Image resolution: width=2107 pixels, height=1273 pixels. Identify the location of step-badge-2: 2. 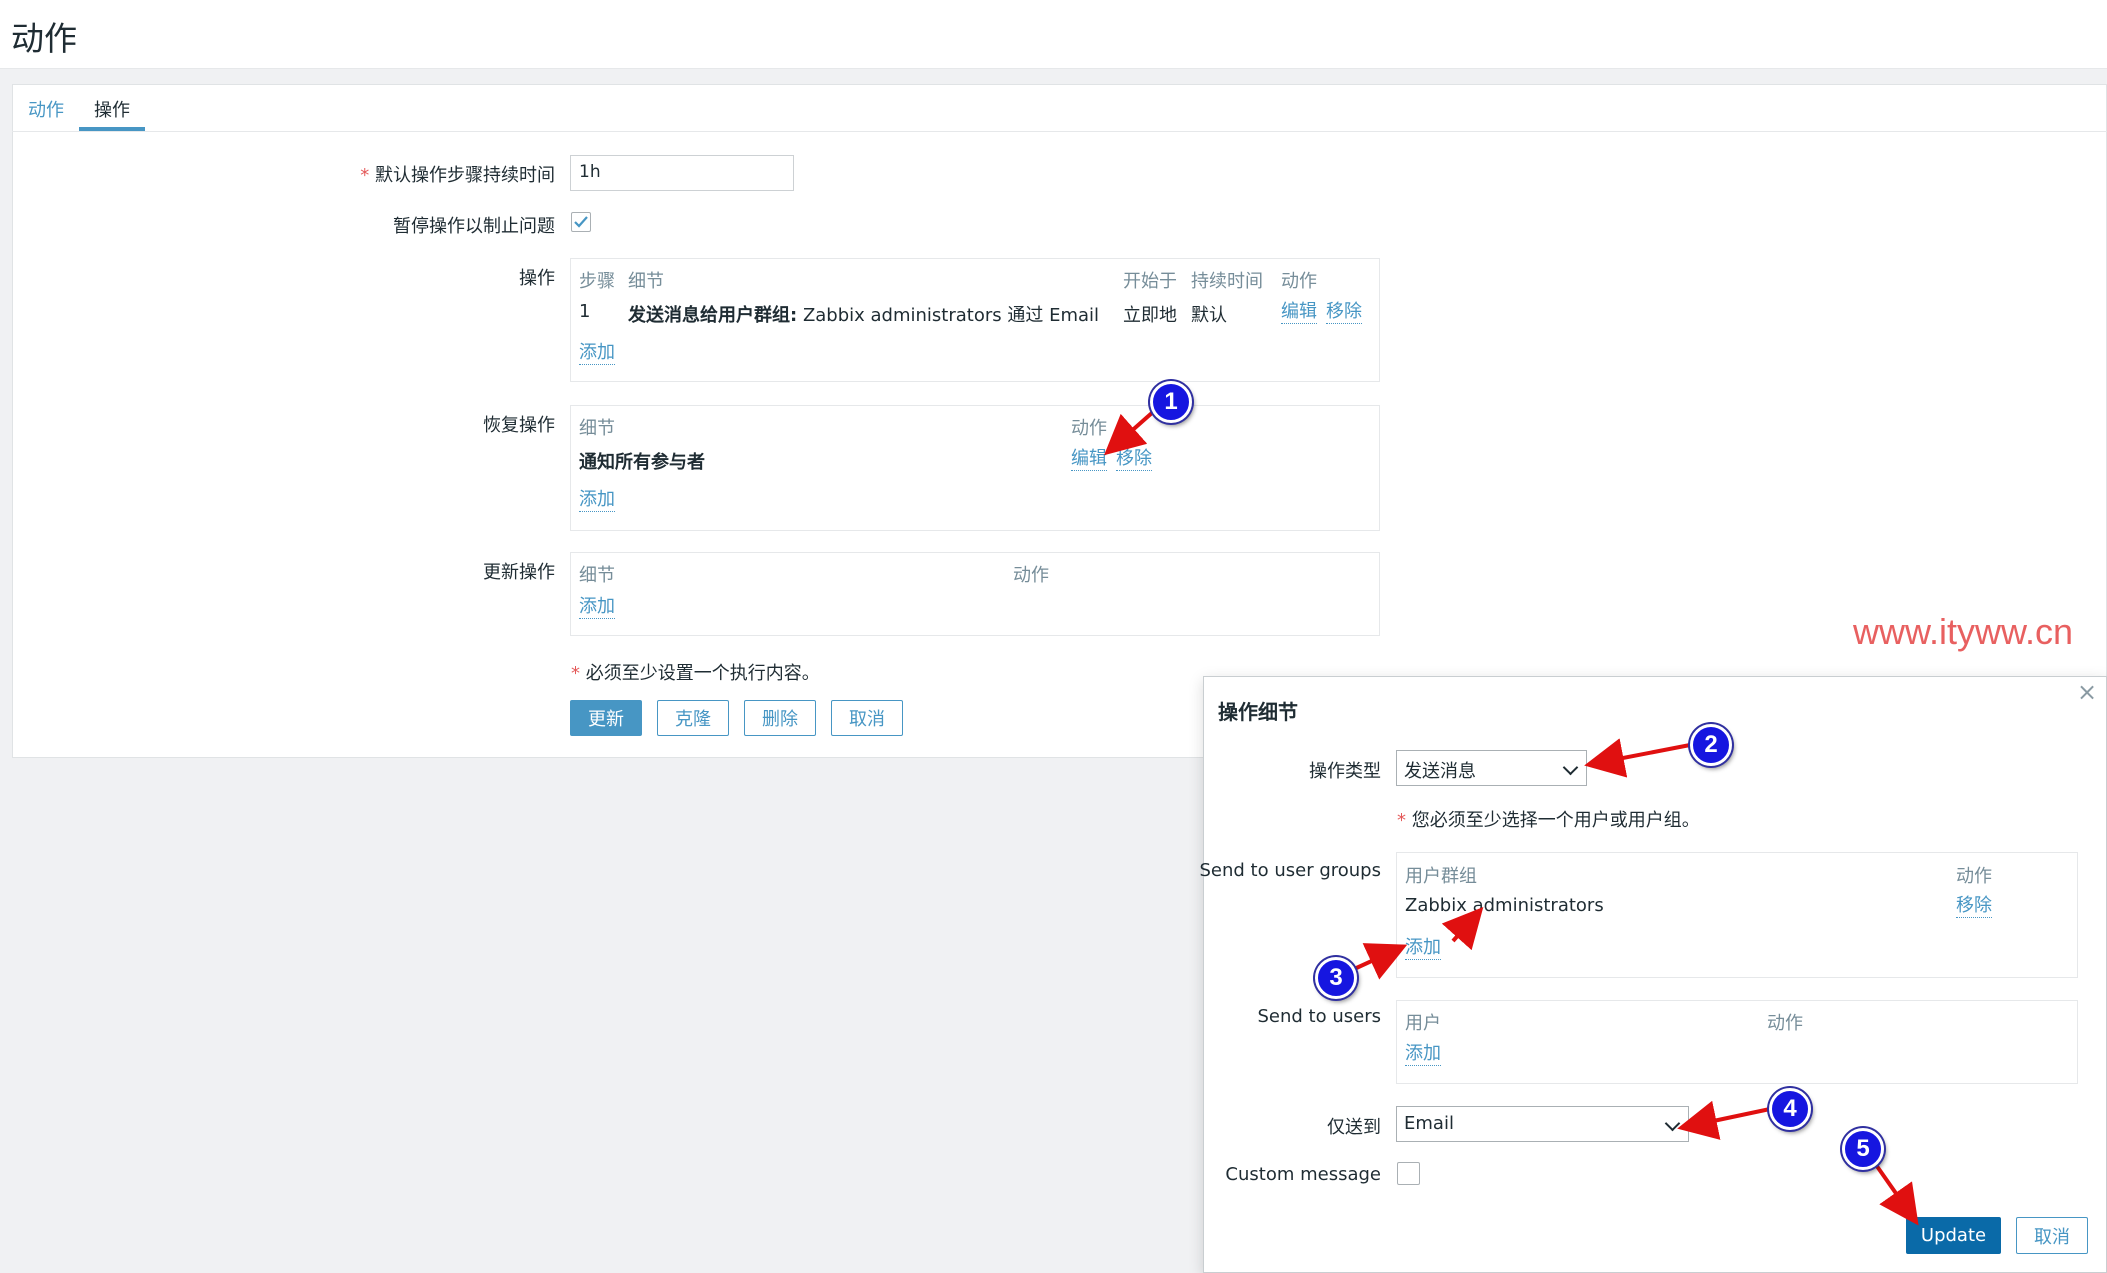
(1711, 745).